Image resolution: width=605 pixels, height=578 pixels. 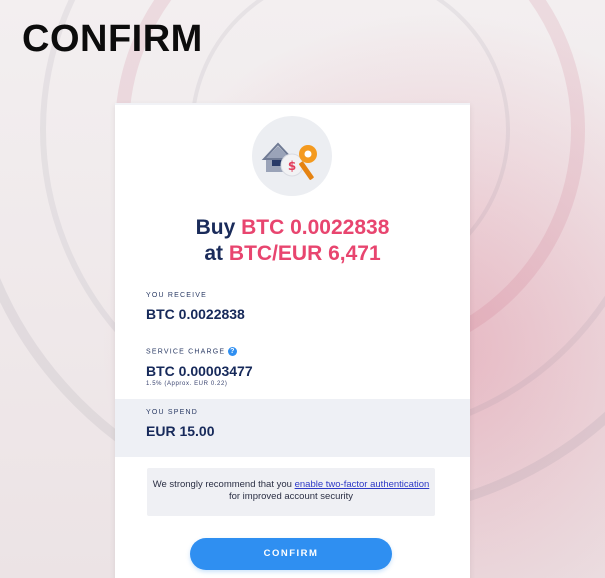 I want to click on spend-label: YOU SPEND, so click(x=172, y=412).